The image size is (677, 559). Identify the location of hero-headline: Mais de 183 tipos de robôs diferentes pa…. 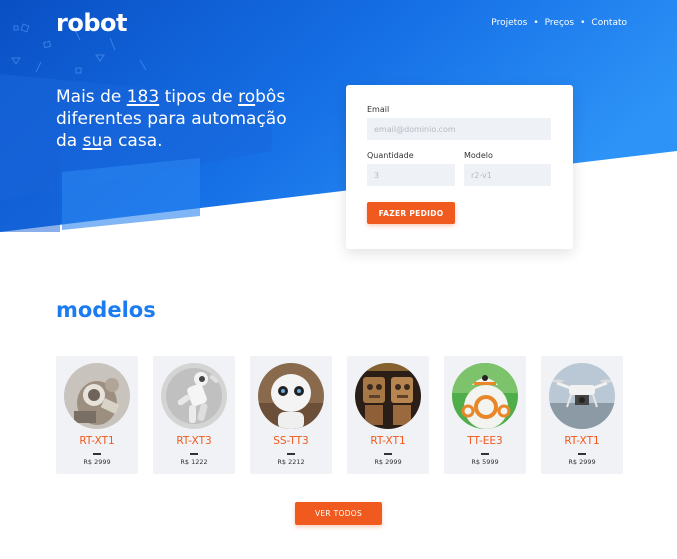
(176, 119).